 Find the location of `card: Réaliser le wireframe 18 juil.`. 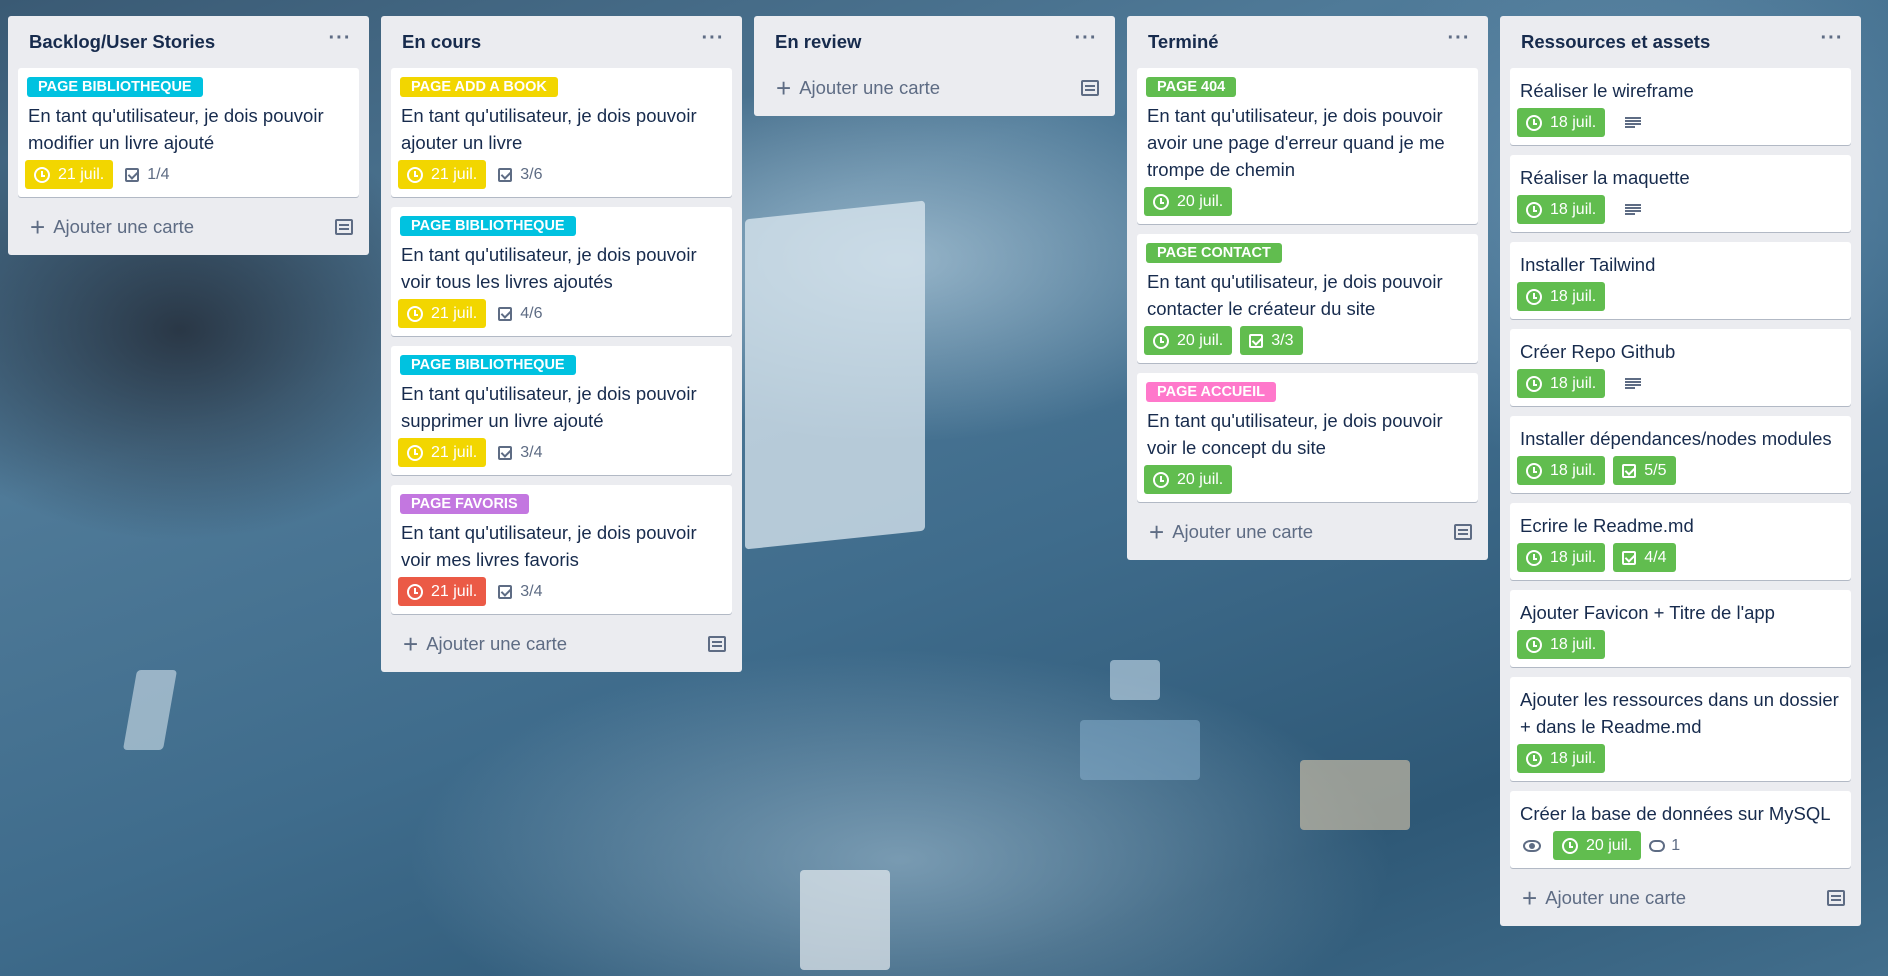

card: Réaliser le wireframe 18 juil. is located at coordinates (1680, 106).